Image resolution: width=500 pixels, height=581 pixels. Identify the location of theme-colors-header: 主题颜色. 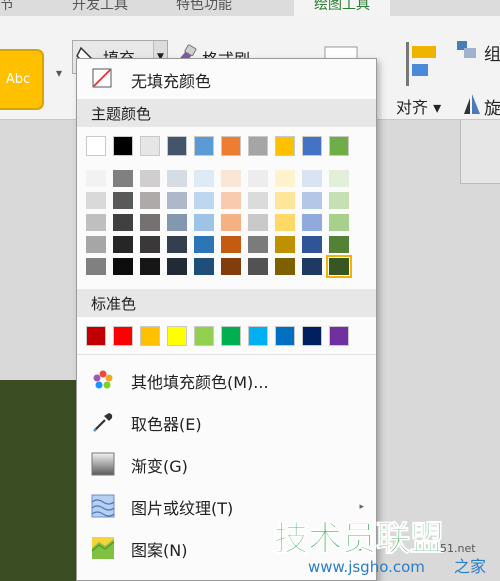
(226, 113).